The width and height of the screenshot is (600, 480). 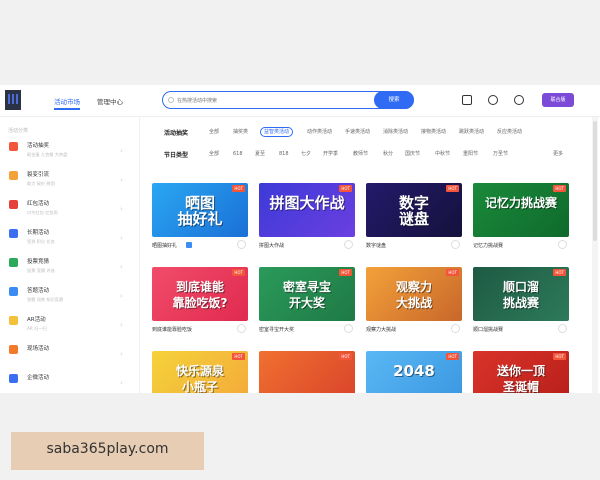 What do you see at coordinates (284, 154) in the screenshot?
I see `filter-chip: 818` at bounding box center [284, 154].